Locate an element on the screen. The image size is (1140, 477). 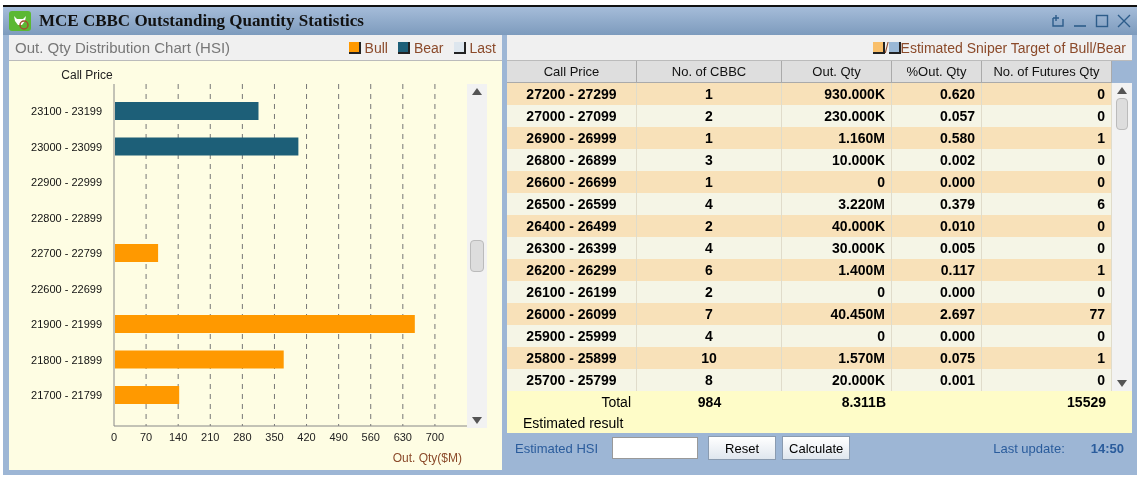
table-cell: 10.000K is located at coordinates (837, 160).